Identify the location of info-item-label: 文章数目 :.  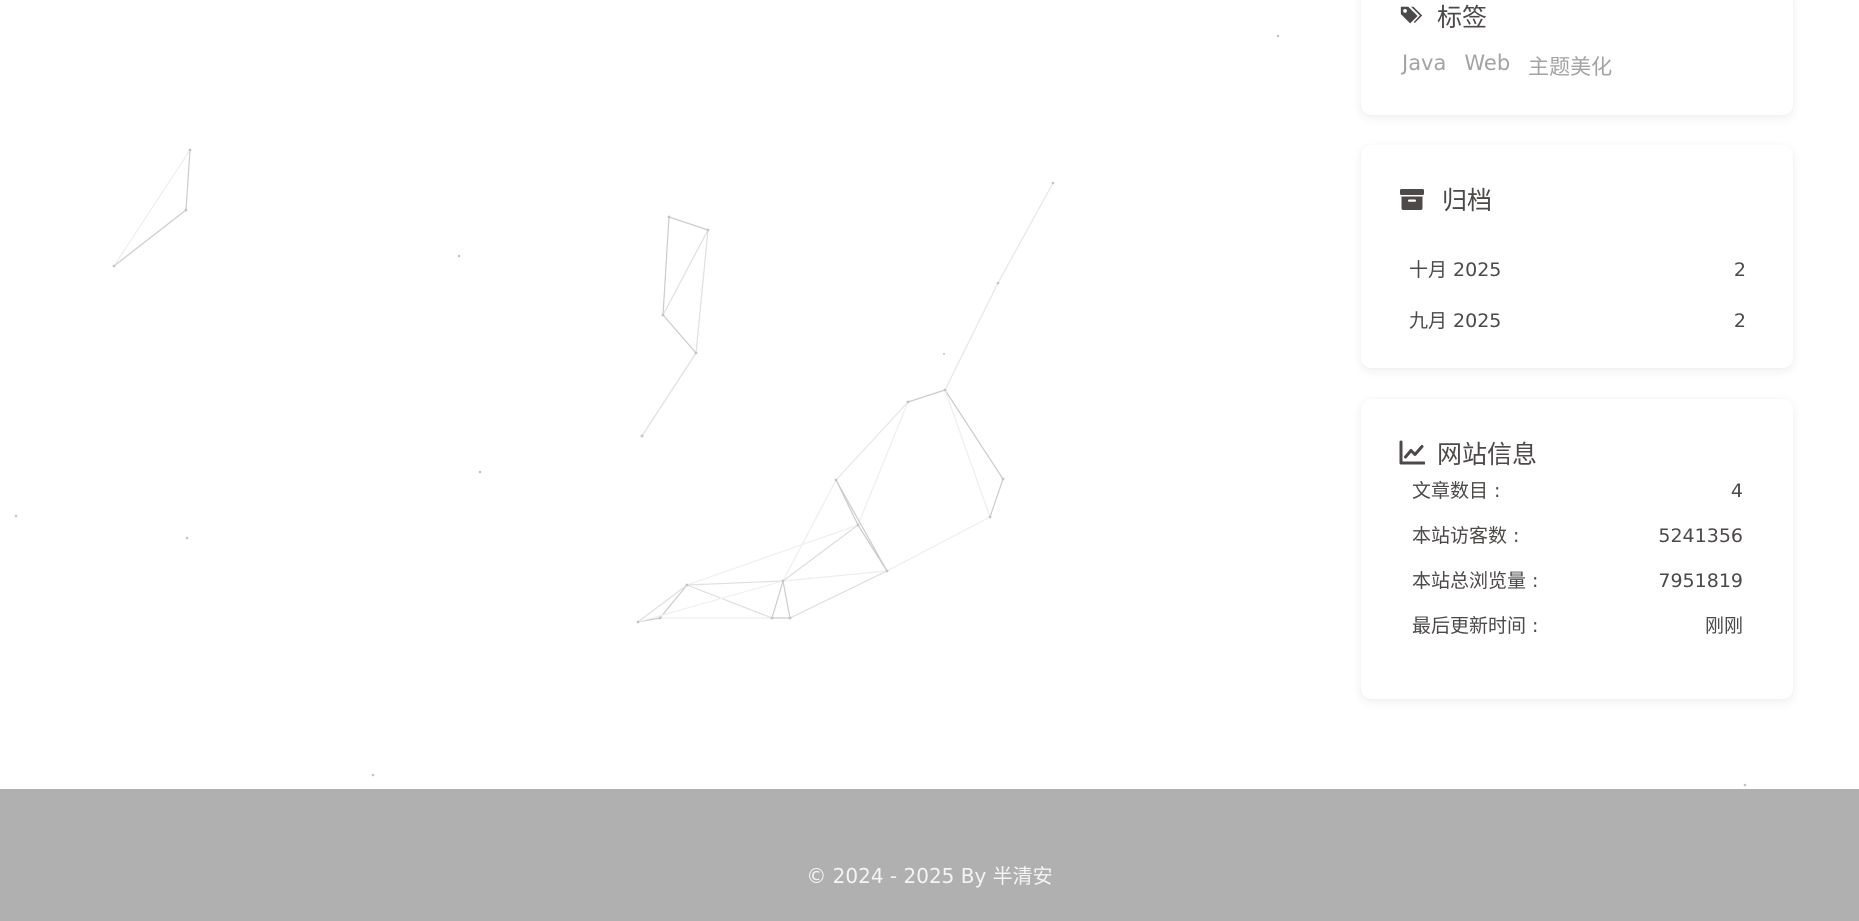
(1456, 491).